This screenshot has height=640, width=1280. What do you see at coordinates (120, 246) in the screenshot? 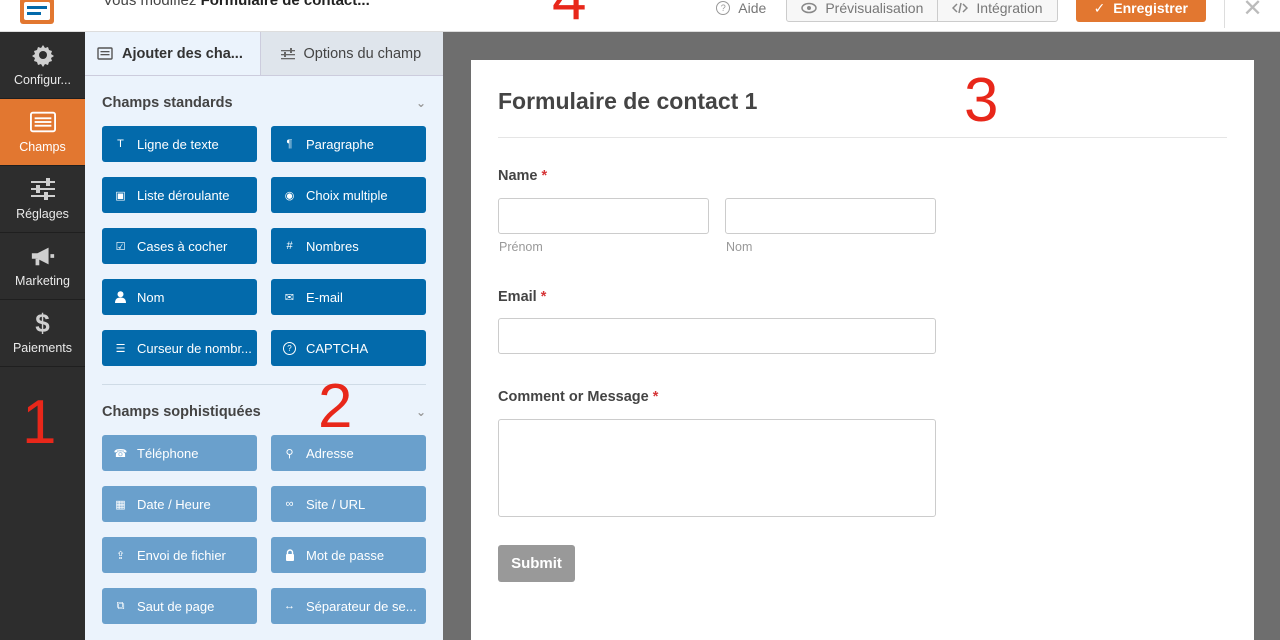
I see `checkbox-icon: ☑` at bounding box center [120, 246].